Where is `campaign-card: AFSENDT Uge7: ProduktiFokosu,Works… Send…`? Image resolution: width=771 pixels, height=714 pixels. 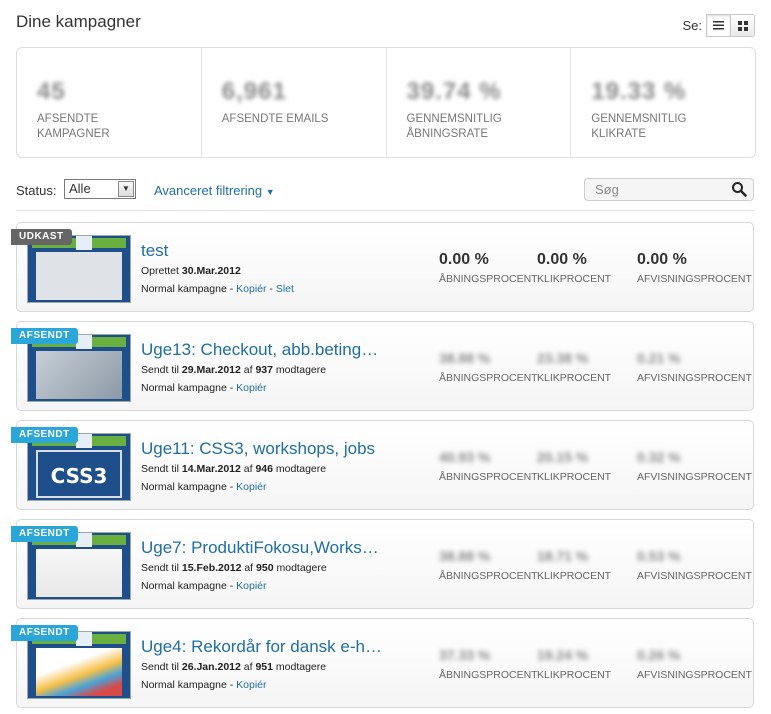 campaign-card: AFSENDT Uge7: ProduktiFokosu,Works… Send… is located at coordinates (382, 564).